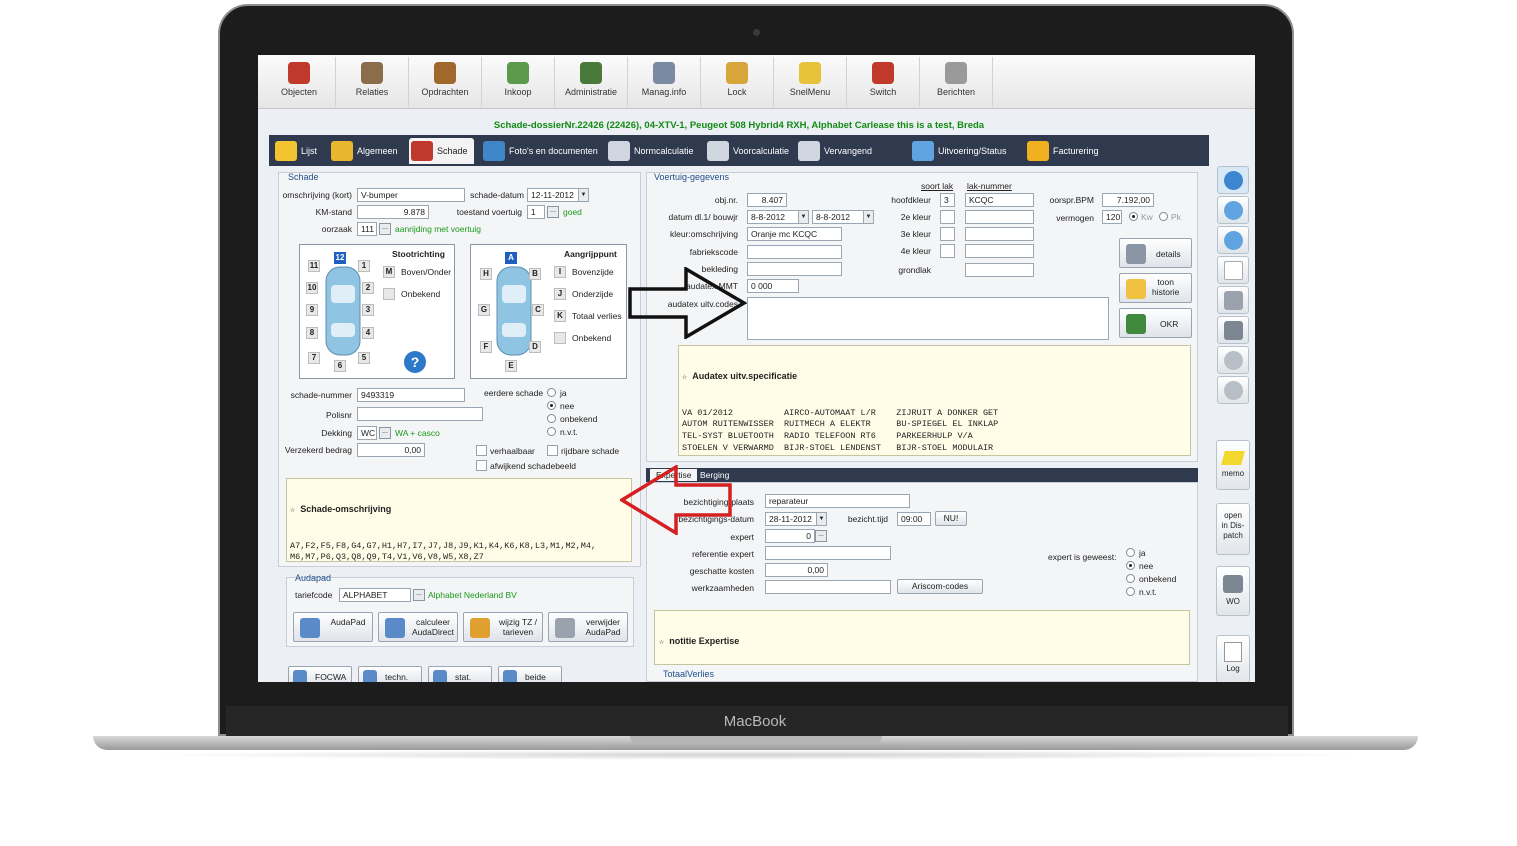 The image size is (1517, 846). I want to click on stoot-number-10: 10, so click(312, 288).